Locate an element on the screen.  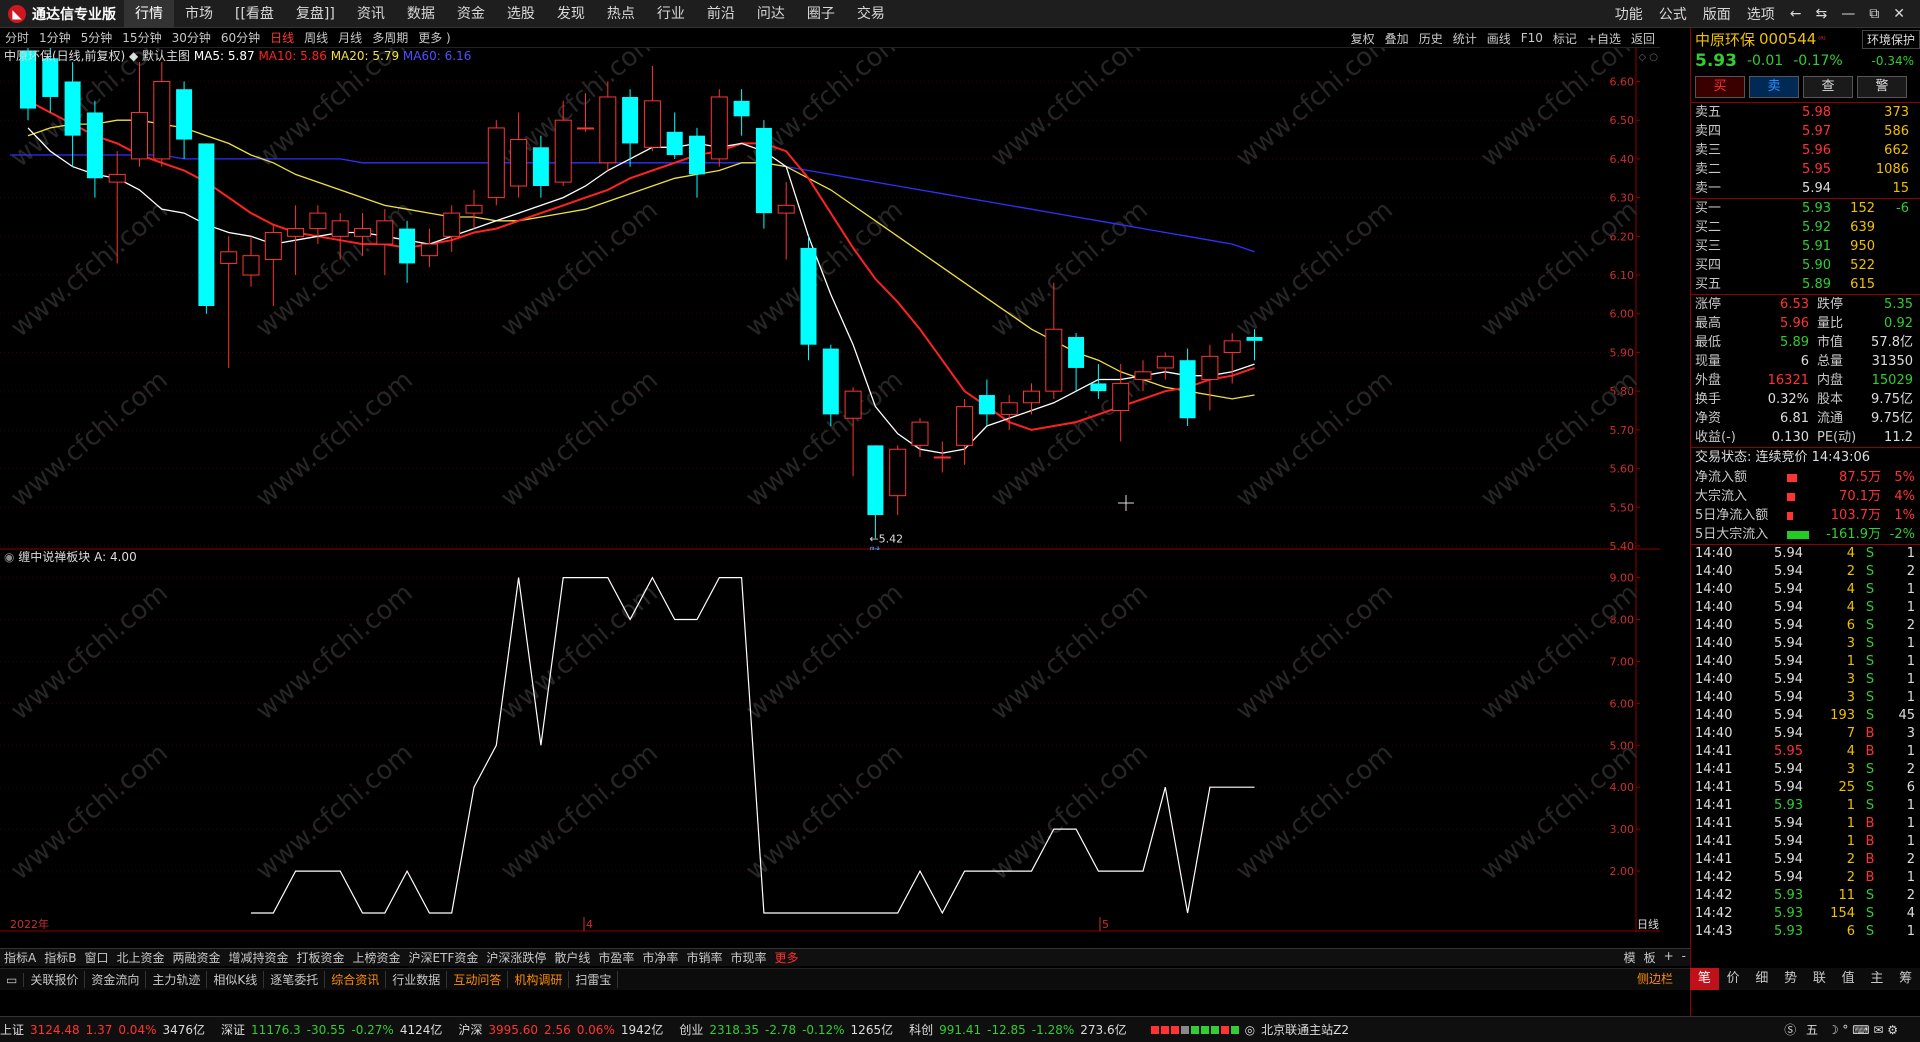
indicator-tab-5: 增减持资金 is located at coordinates (259, 957).